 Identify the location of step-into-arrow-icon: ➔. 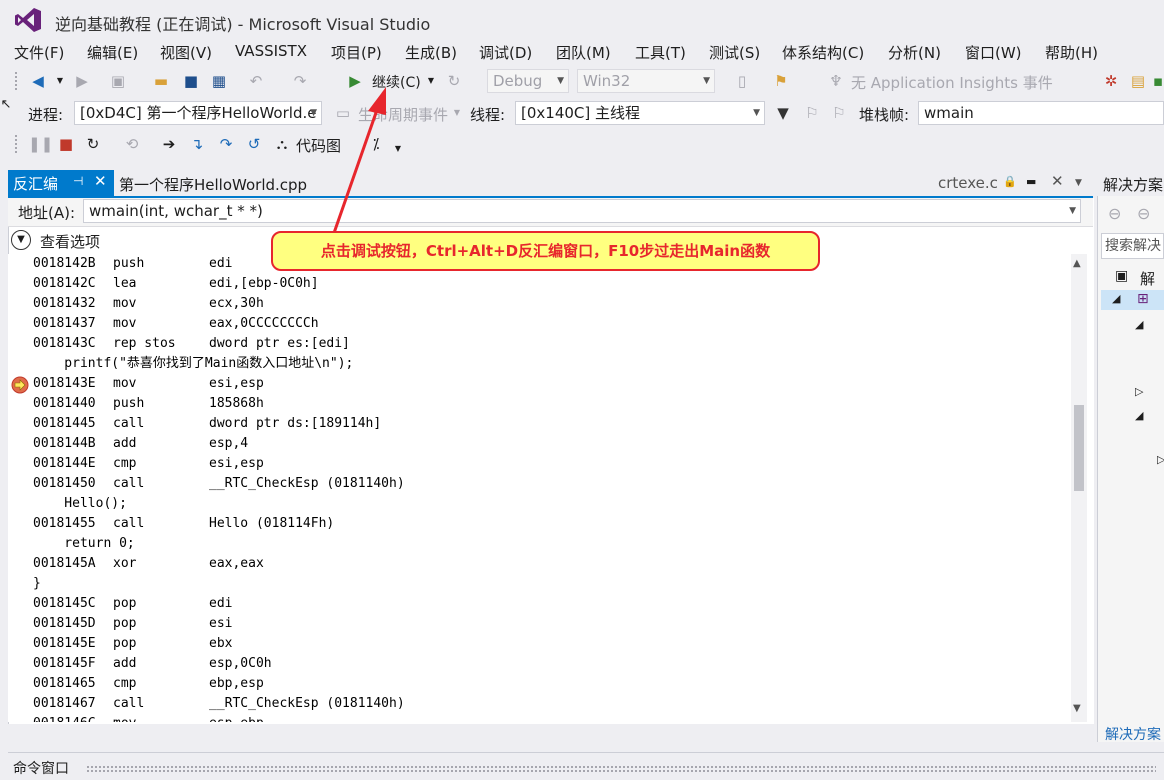
(169, 144).